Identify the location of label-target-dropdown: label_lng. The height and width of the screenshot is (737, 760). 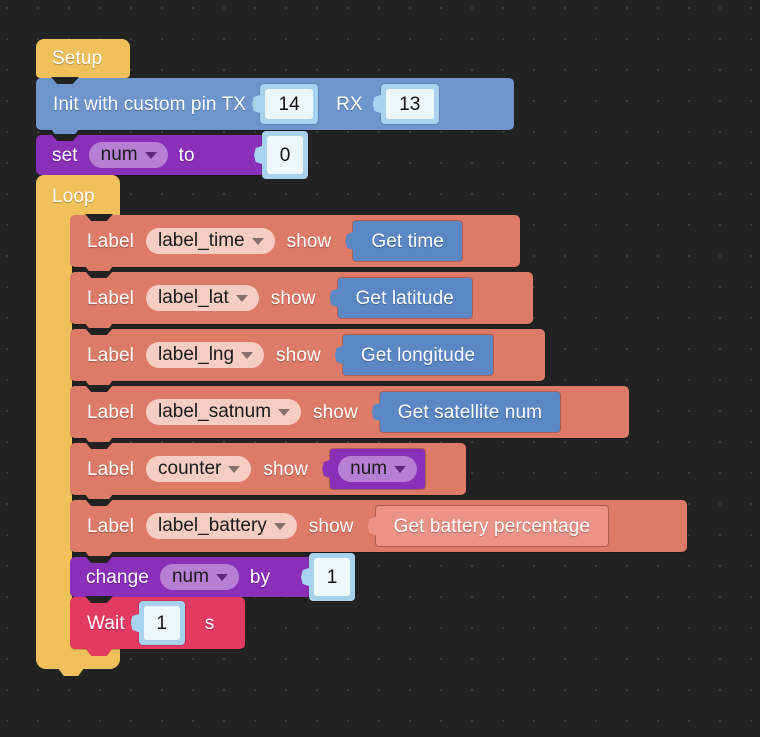
(205, 355).